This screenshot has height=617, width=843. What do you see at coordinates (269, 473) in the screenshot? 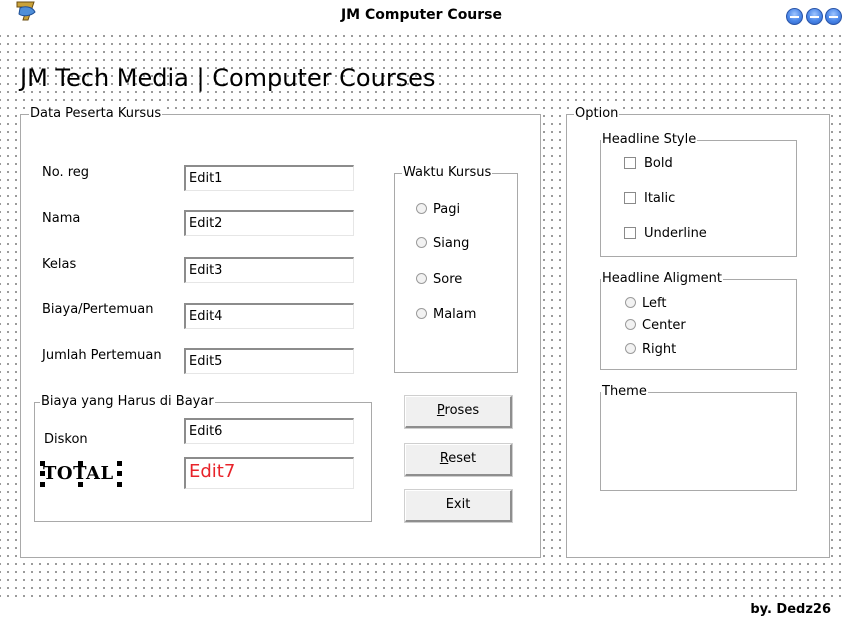
I see `total-input: Edit7` at bounding box center [269, 473].